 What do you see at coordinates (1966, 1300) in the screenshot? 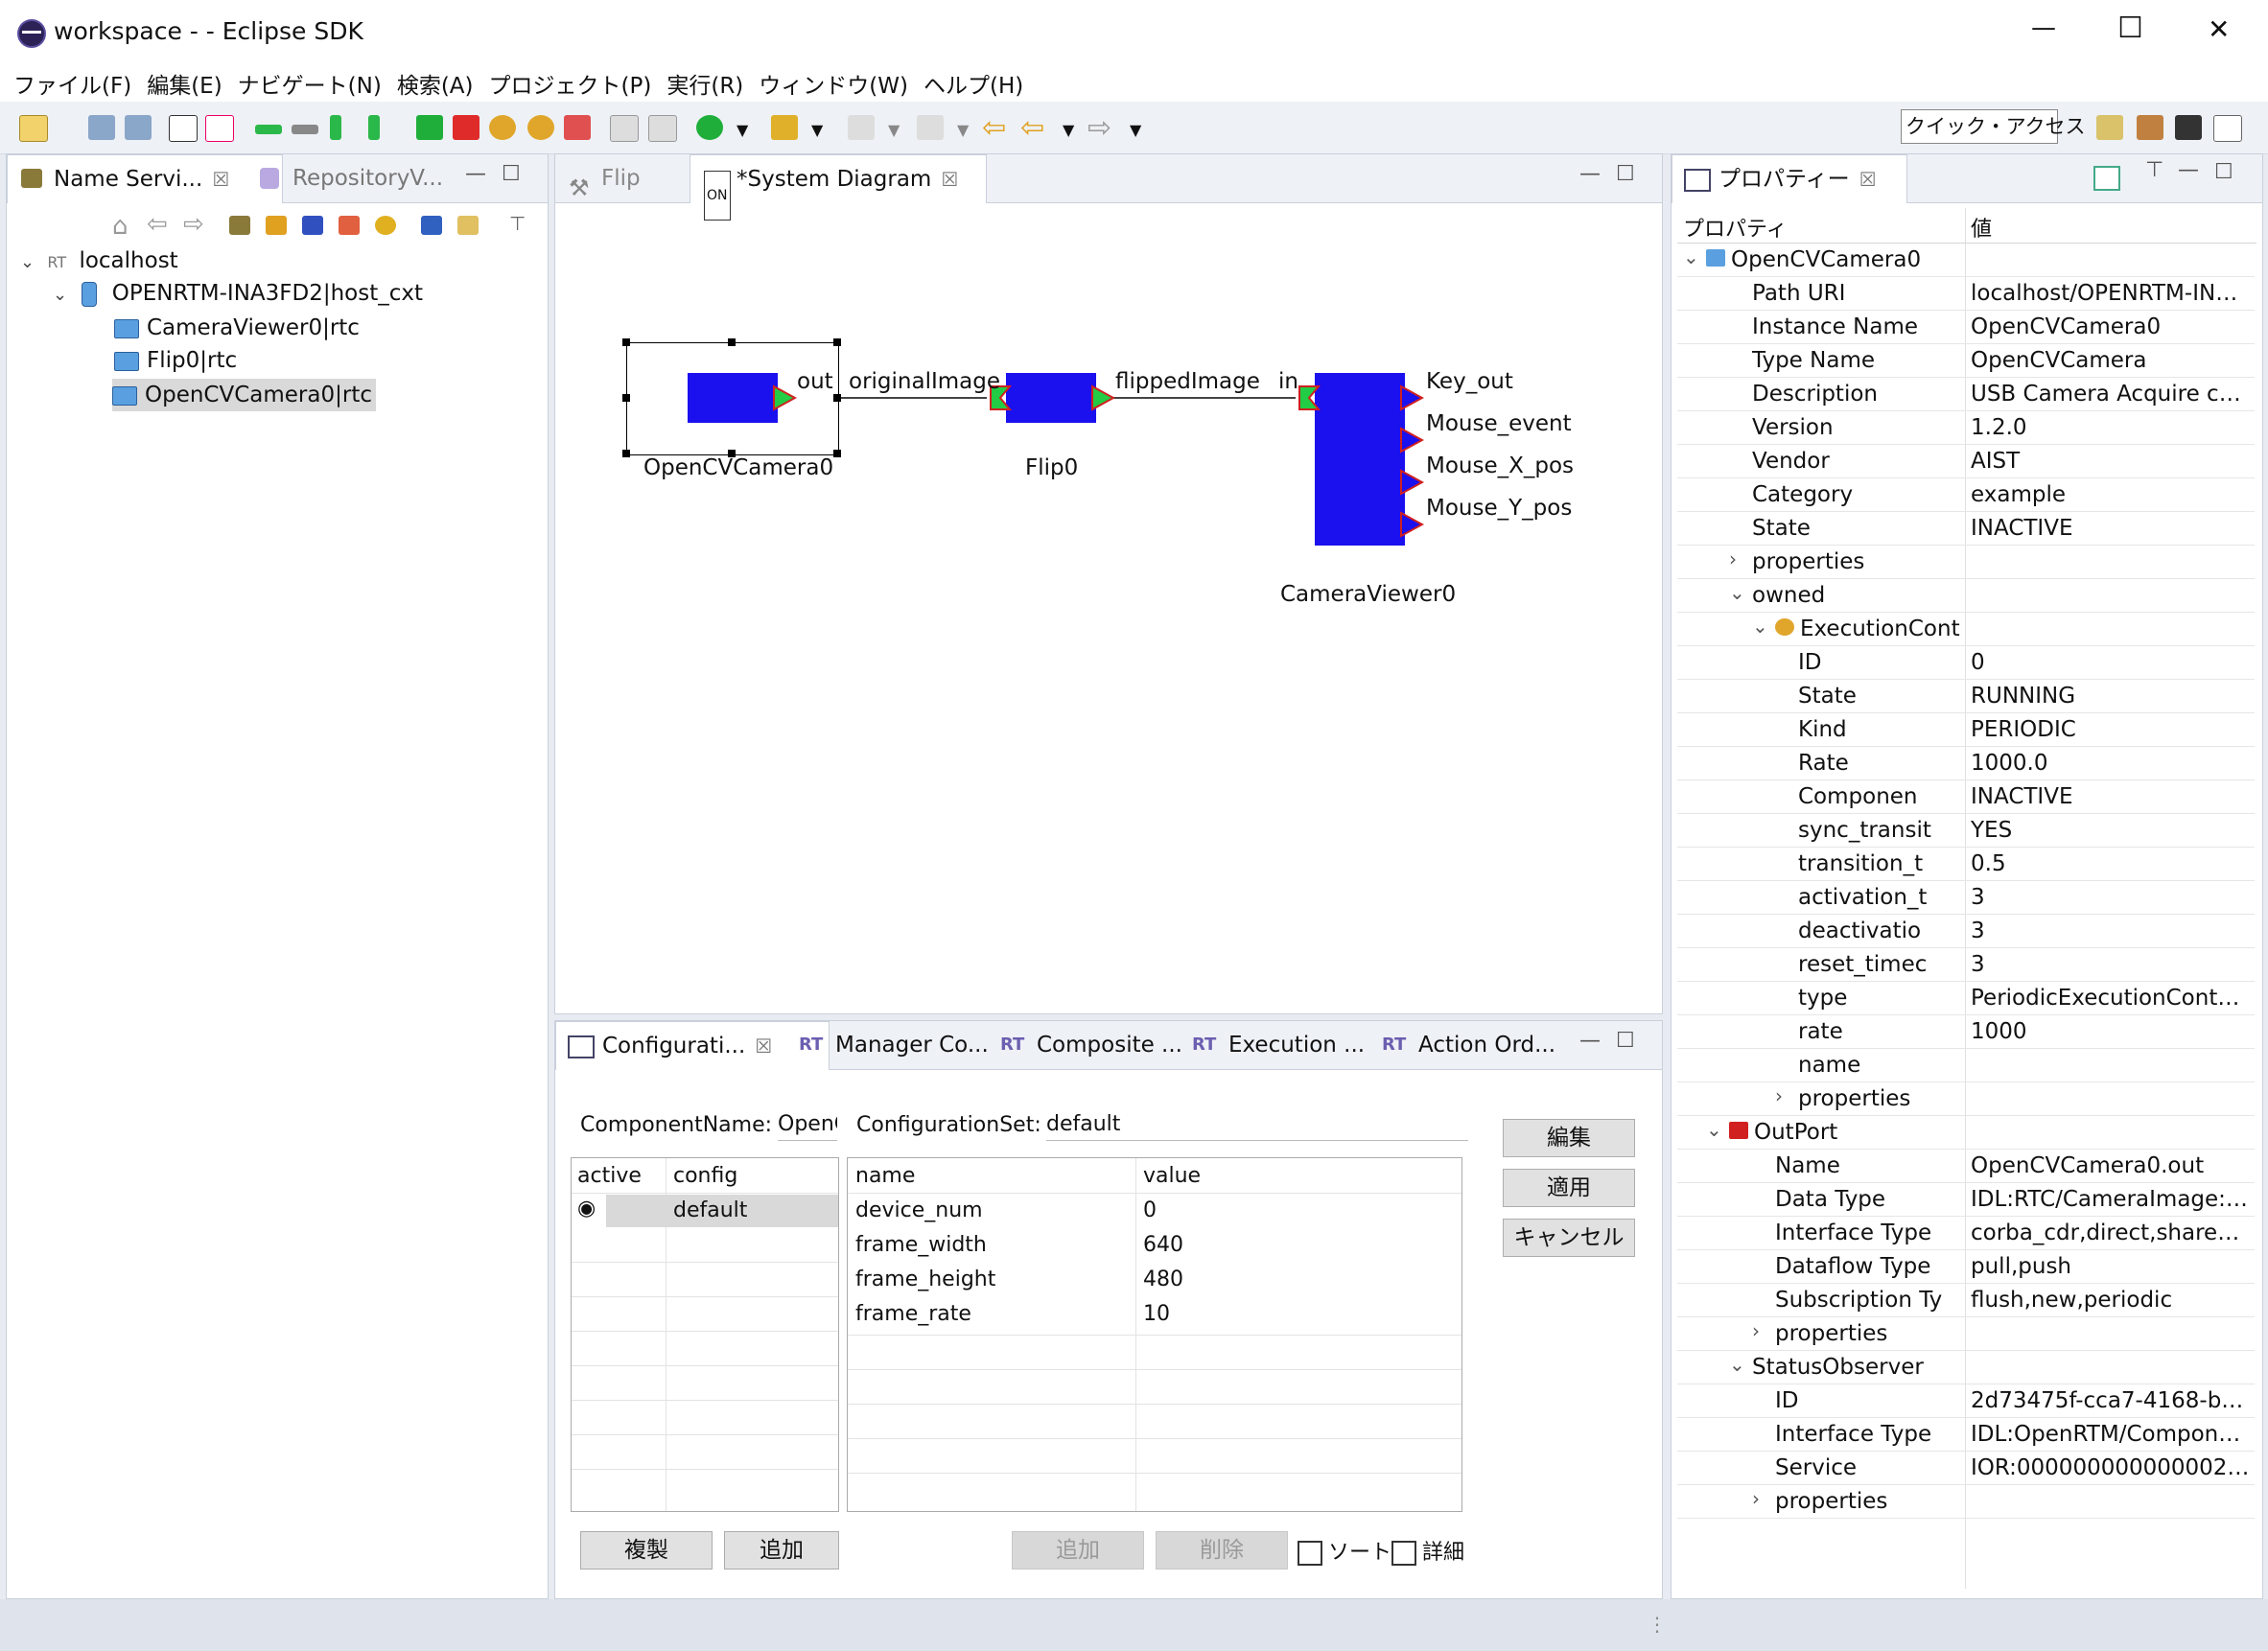
I see `property-row: Subscription Ty flush,new,periodic` at bounding box center [1966, 1300].